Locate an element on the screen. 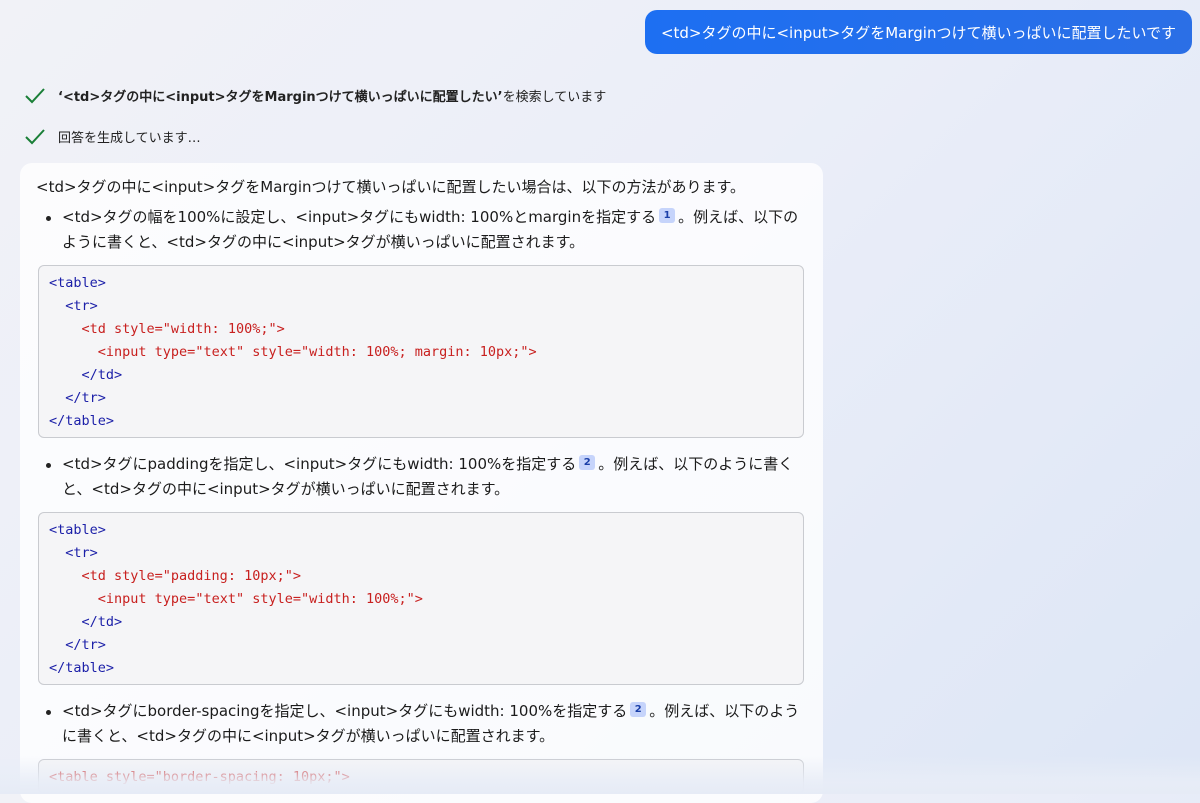  code-token: <table style="border-spacing: 10px;"> is located at coordinates (199, 777).